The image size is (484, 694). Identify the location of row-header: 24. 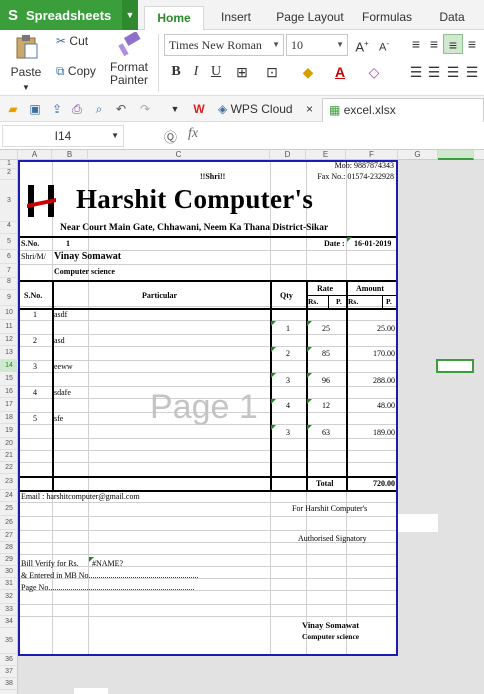
(9, 496).